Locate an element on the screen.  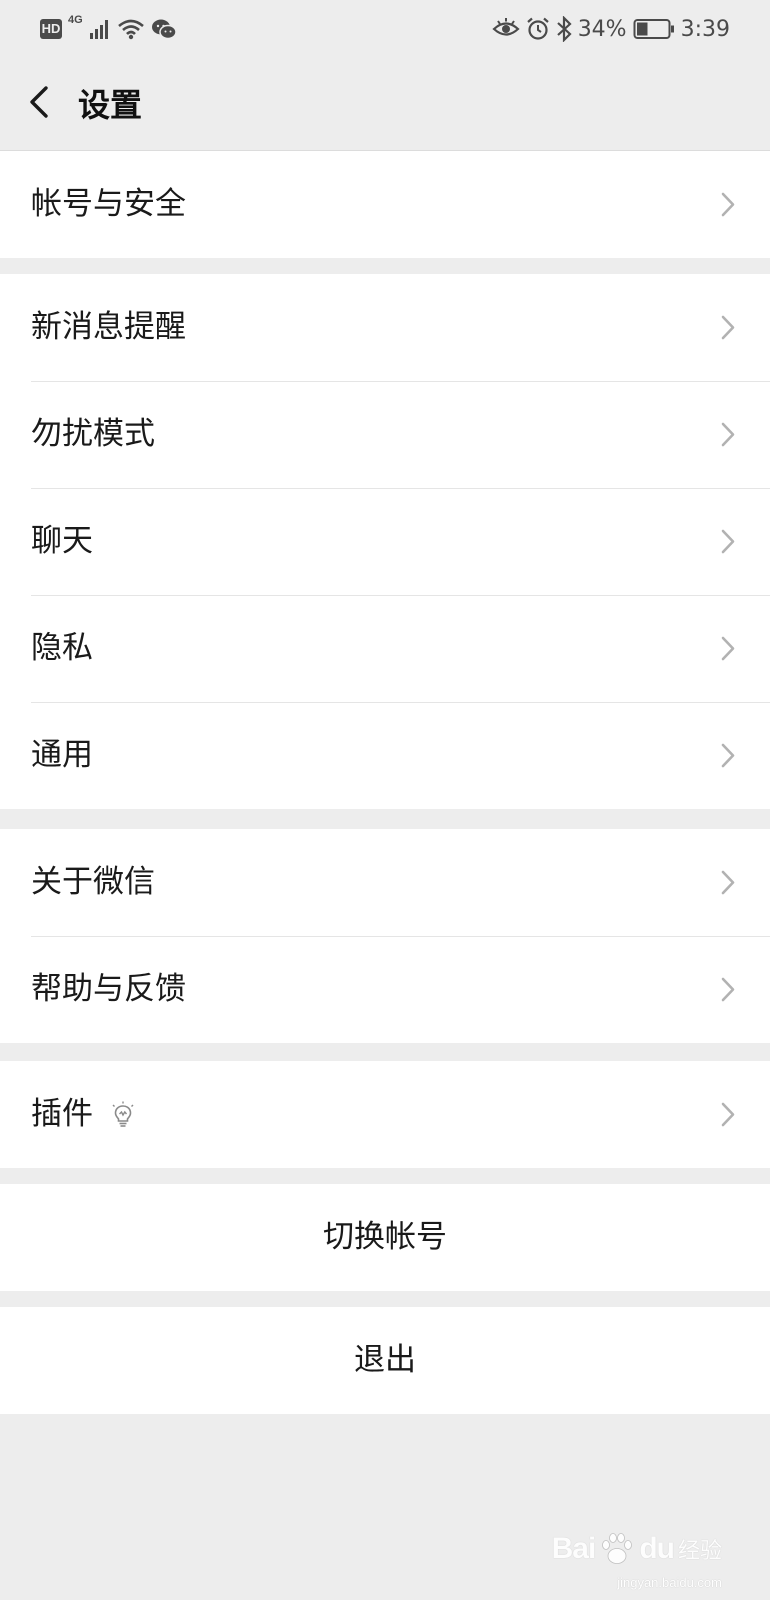
settings-item-label: 隐私 is located at coordinates (62, 648).